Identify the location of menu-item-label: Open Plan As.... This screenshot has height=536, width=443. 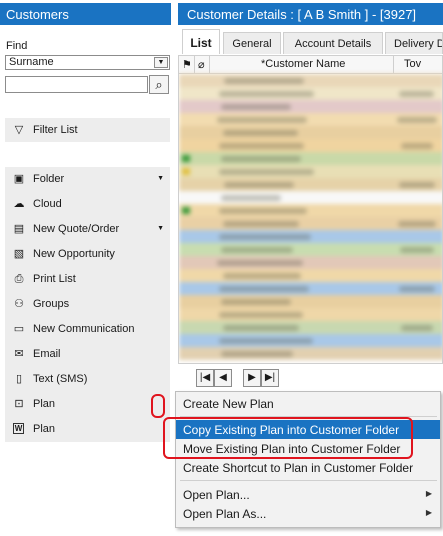
(225, 514).